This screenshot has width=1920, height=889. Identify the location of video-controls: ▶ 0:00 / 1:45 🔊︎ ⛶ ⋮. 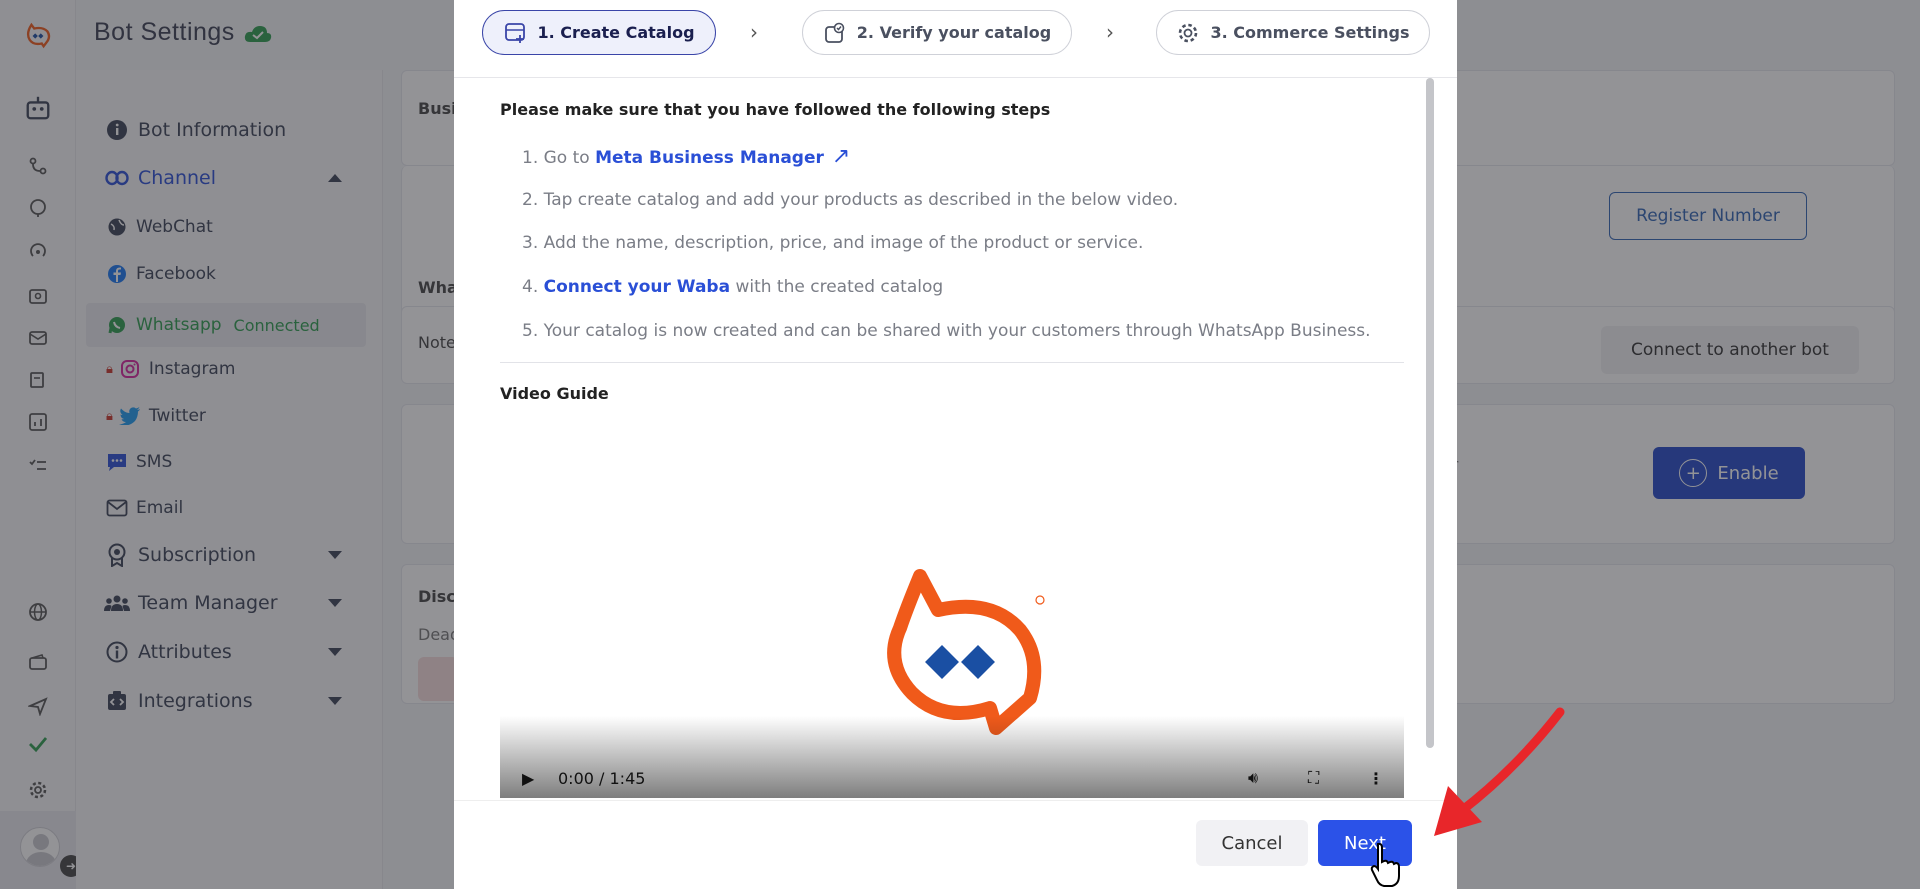
(952, 757).